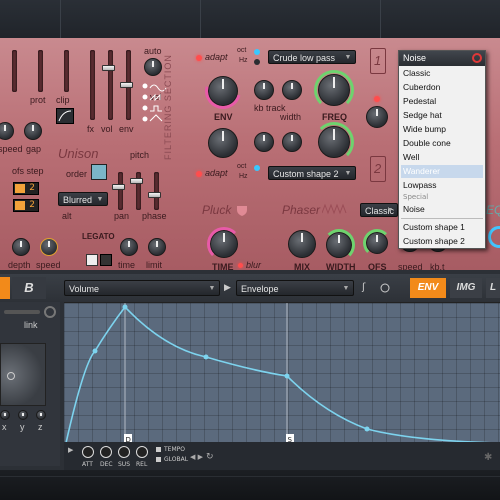 This screenshot has width=500, height=500. I want to click on phase-slider-handle, so click(154, 195).